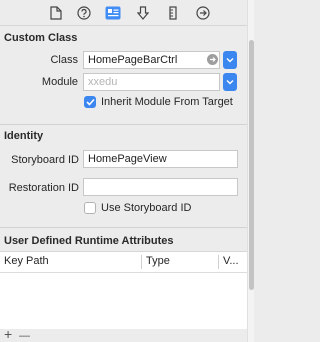 The width and height of the screenshot is (320, 342). Describe the element at coordinates (103, 82) in the screenshot. I see `module-placeholder: xxedu` at that location.